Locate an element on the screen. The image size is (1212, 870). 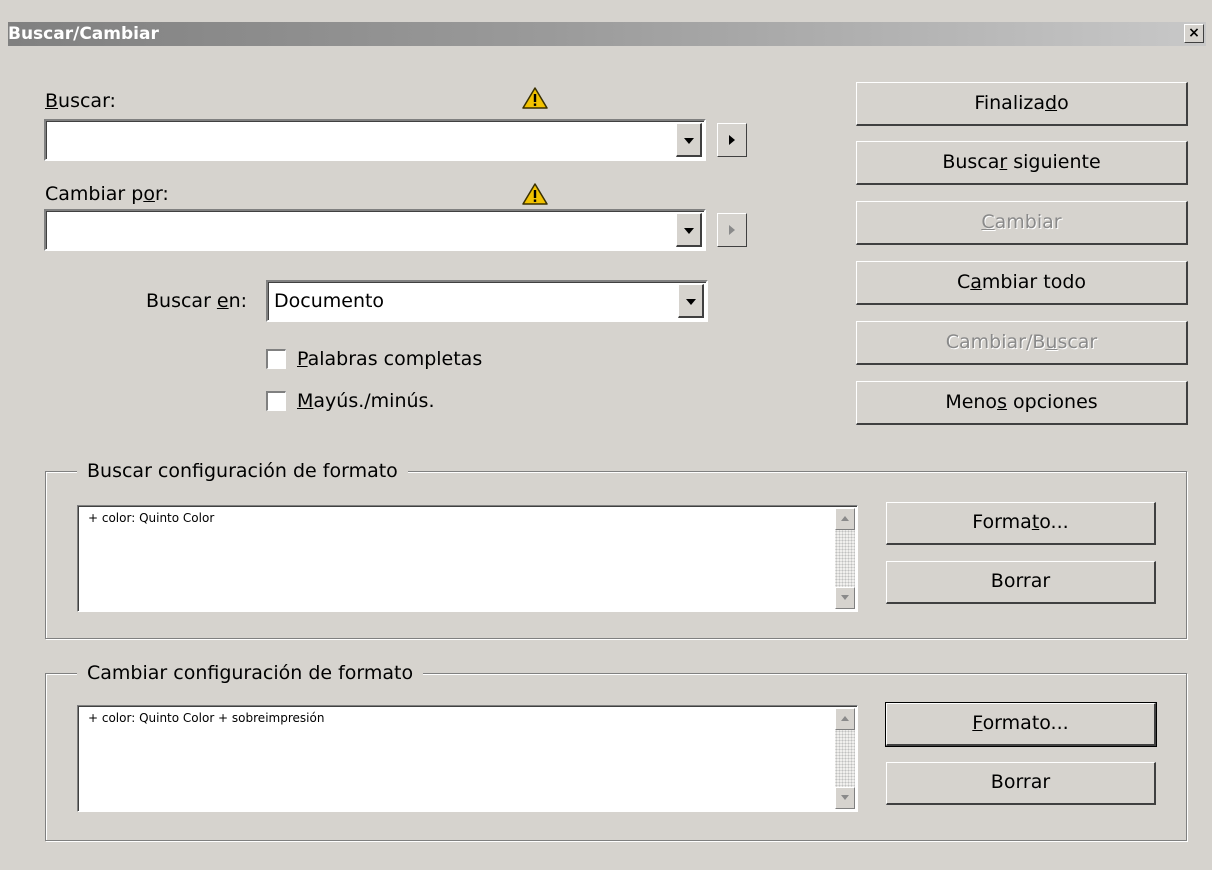
change-format-clear-button: Borrar is located at coordinates (1021, 783).